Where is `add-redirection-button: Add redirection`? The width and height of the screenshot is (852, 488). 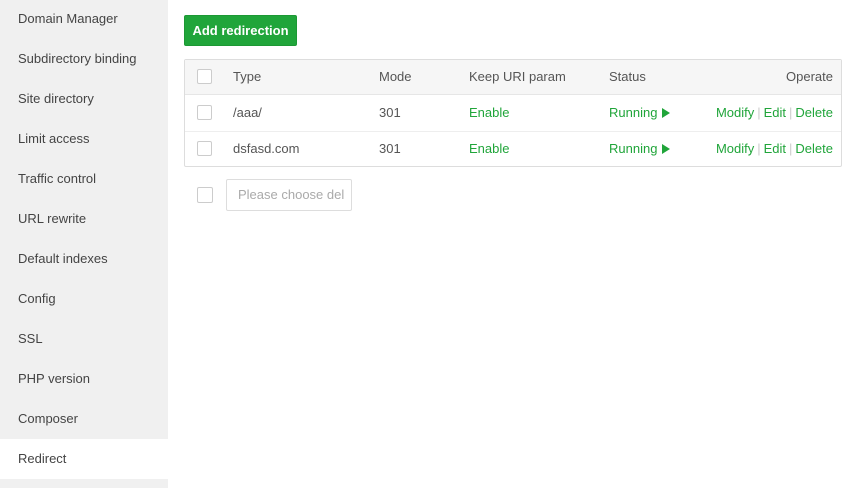
add-redirection-button: Add redirection is located at coordinates (240, 30).